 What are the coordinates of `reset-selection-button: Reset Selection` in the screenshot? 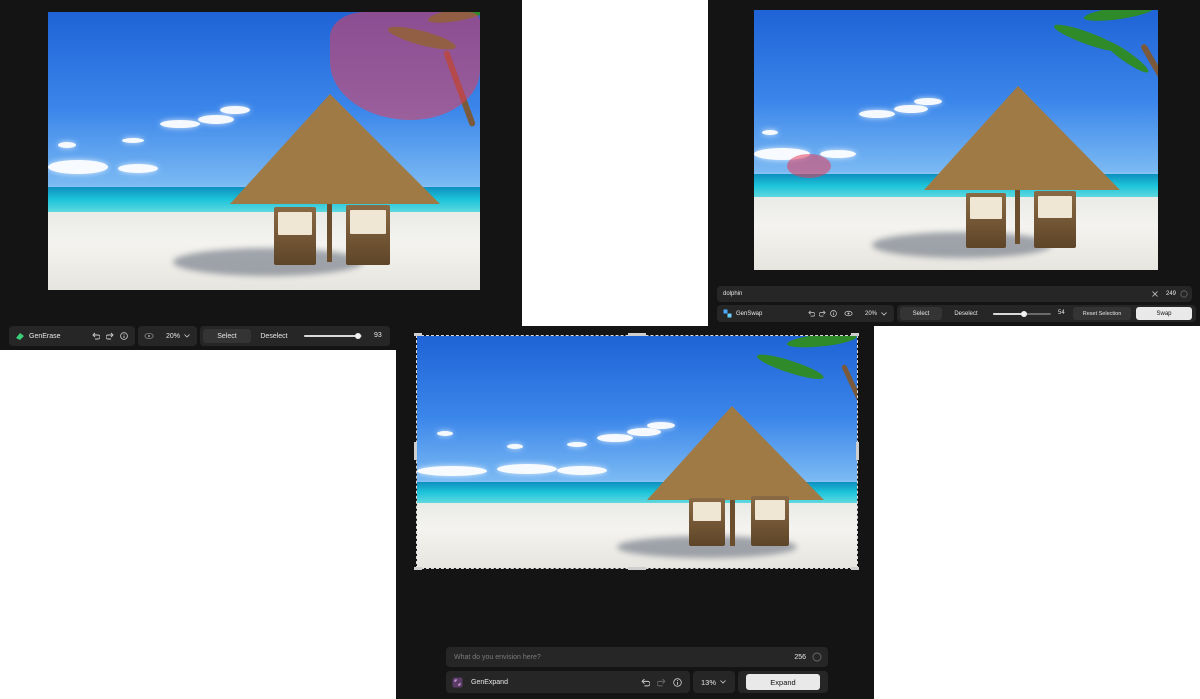 It's located at (1102, 313).